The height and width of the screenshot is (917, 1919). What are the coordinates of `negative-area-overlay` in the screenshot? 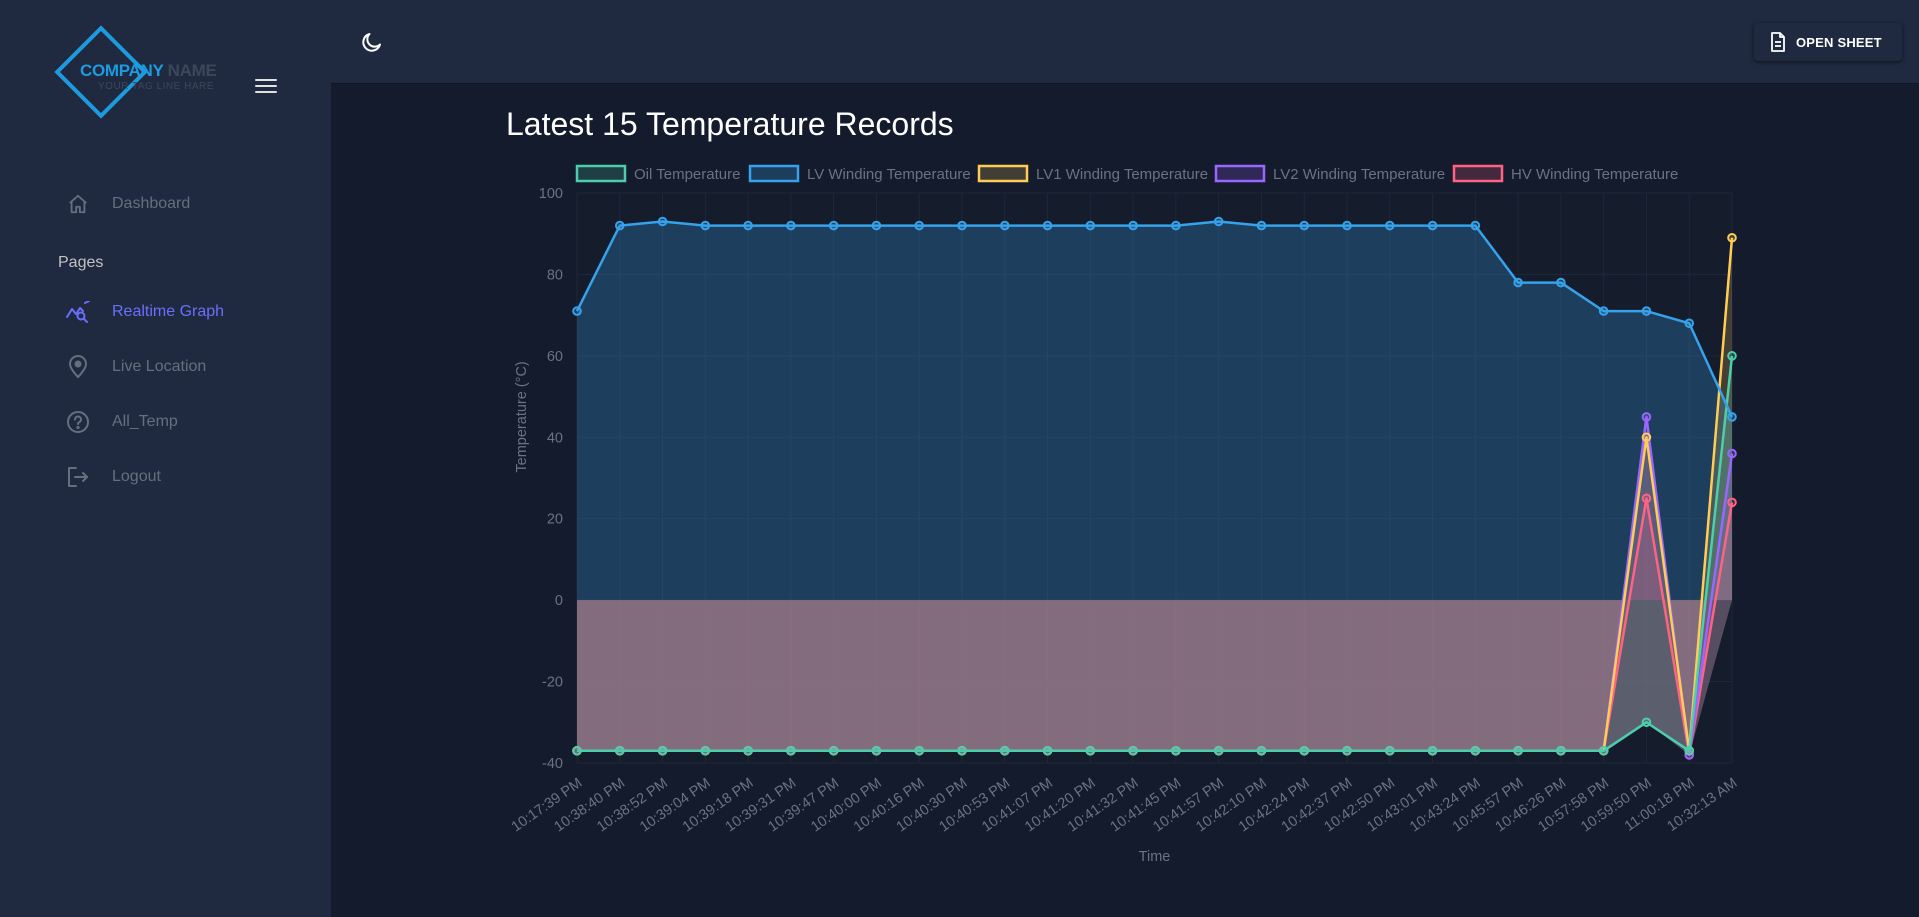 It's located at (1154, 677).